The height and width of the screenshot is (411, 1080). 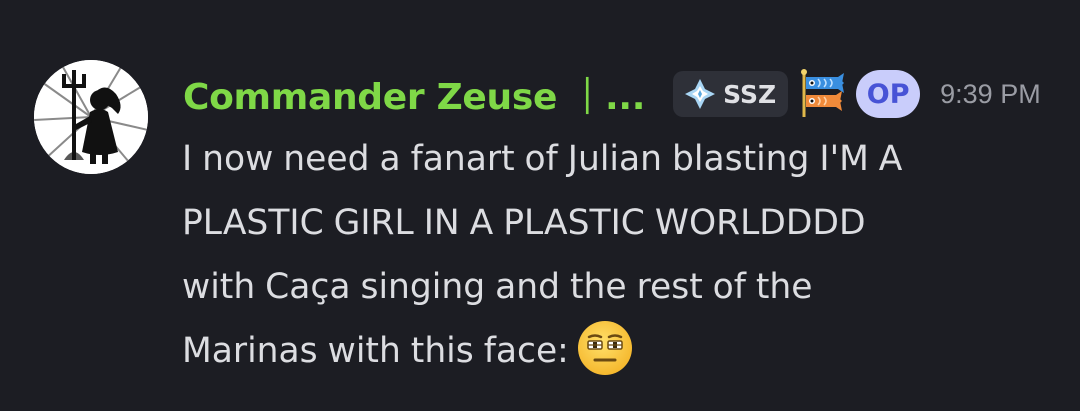 I want to click on black-silhouette-avatar-icon, so click(x=91, y=117).